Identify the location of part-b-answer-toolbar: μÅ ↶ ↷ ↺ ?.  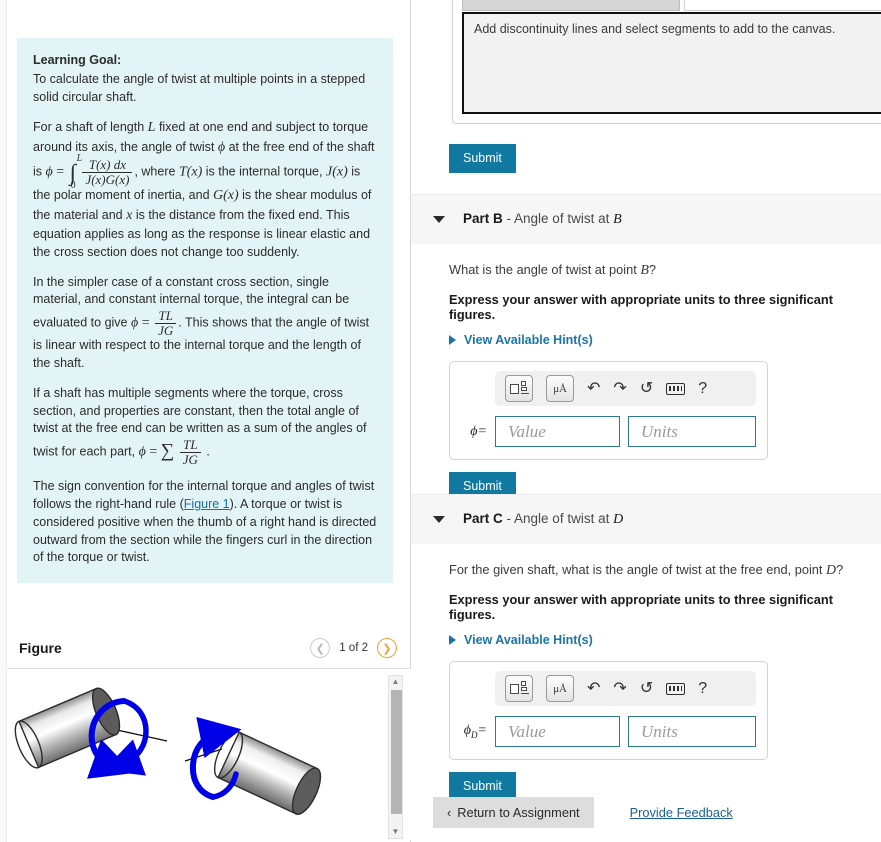
(625, 388).